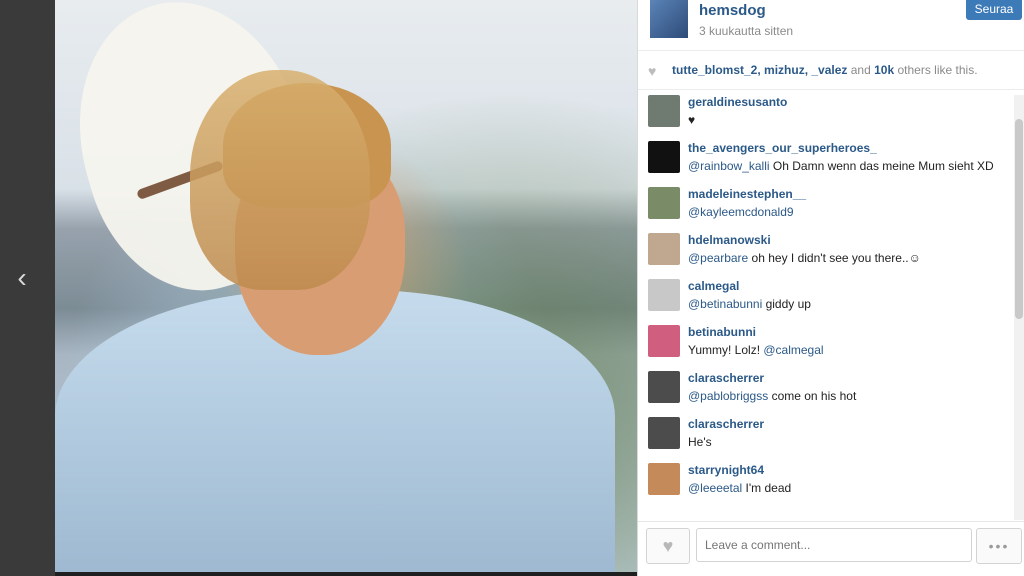  I want to click on post-username: hemsdog, so click(732, 10).